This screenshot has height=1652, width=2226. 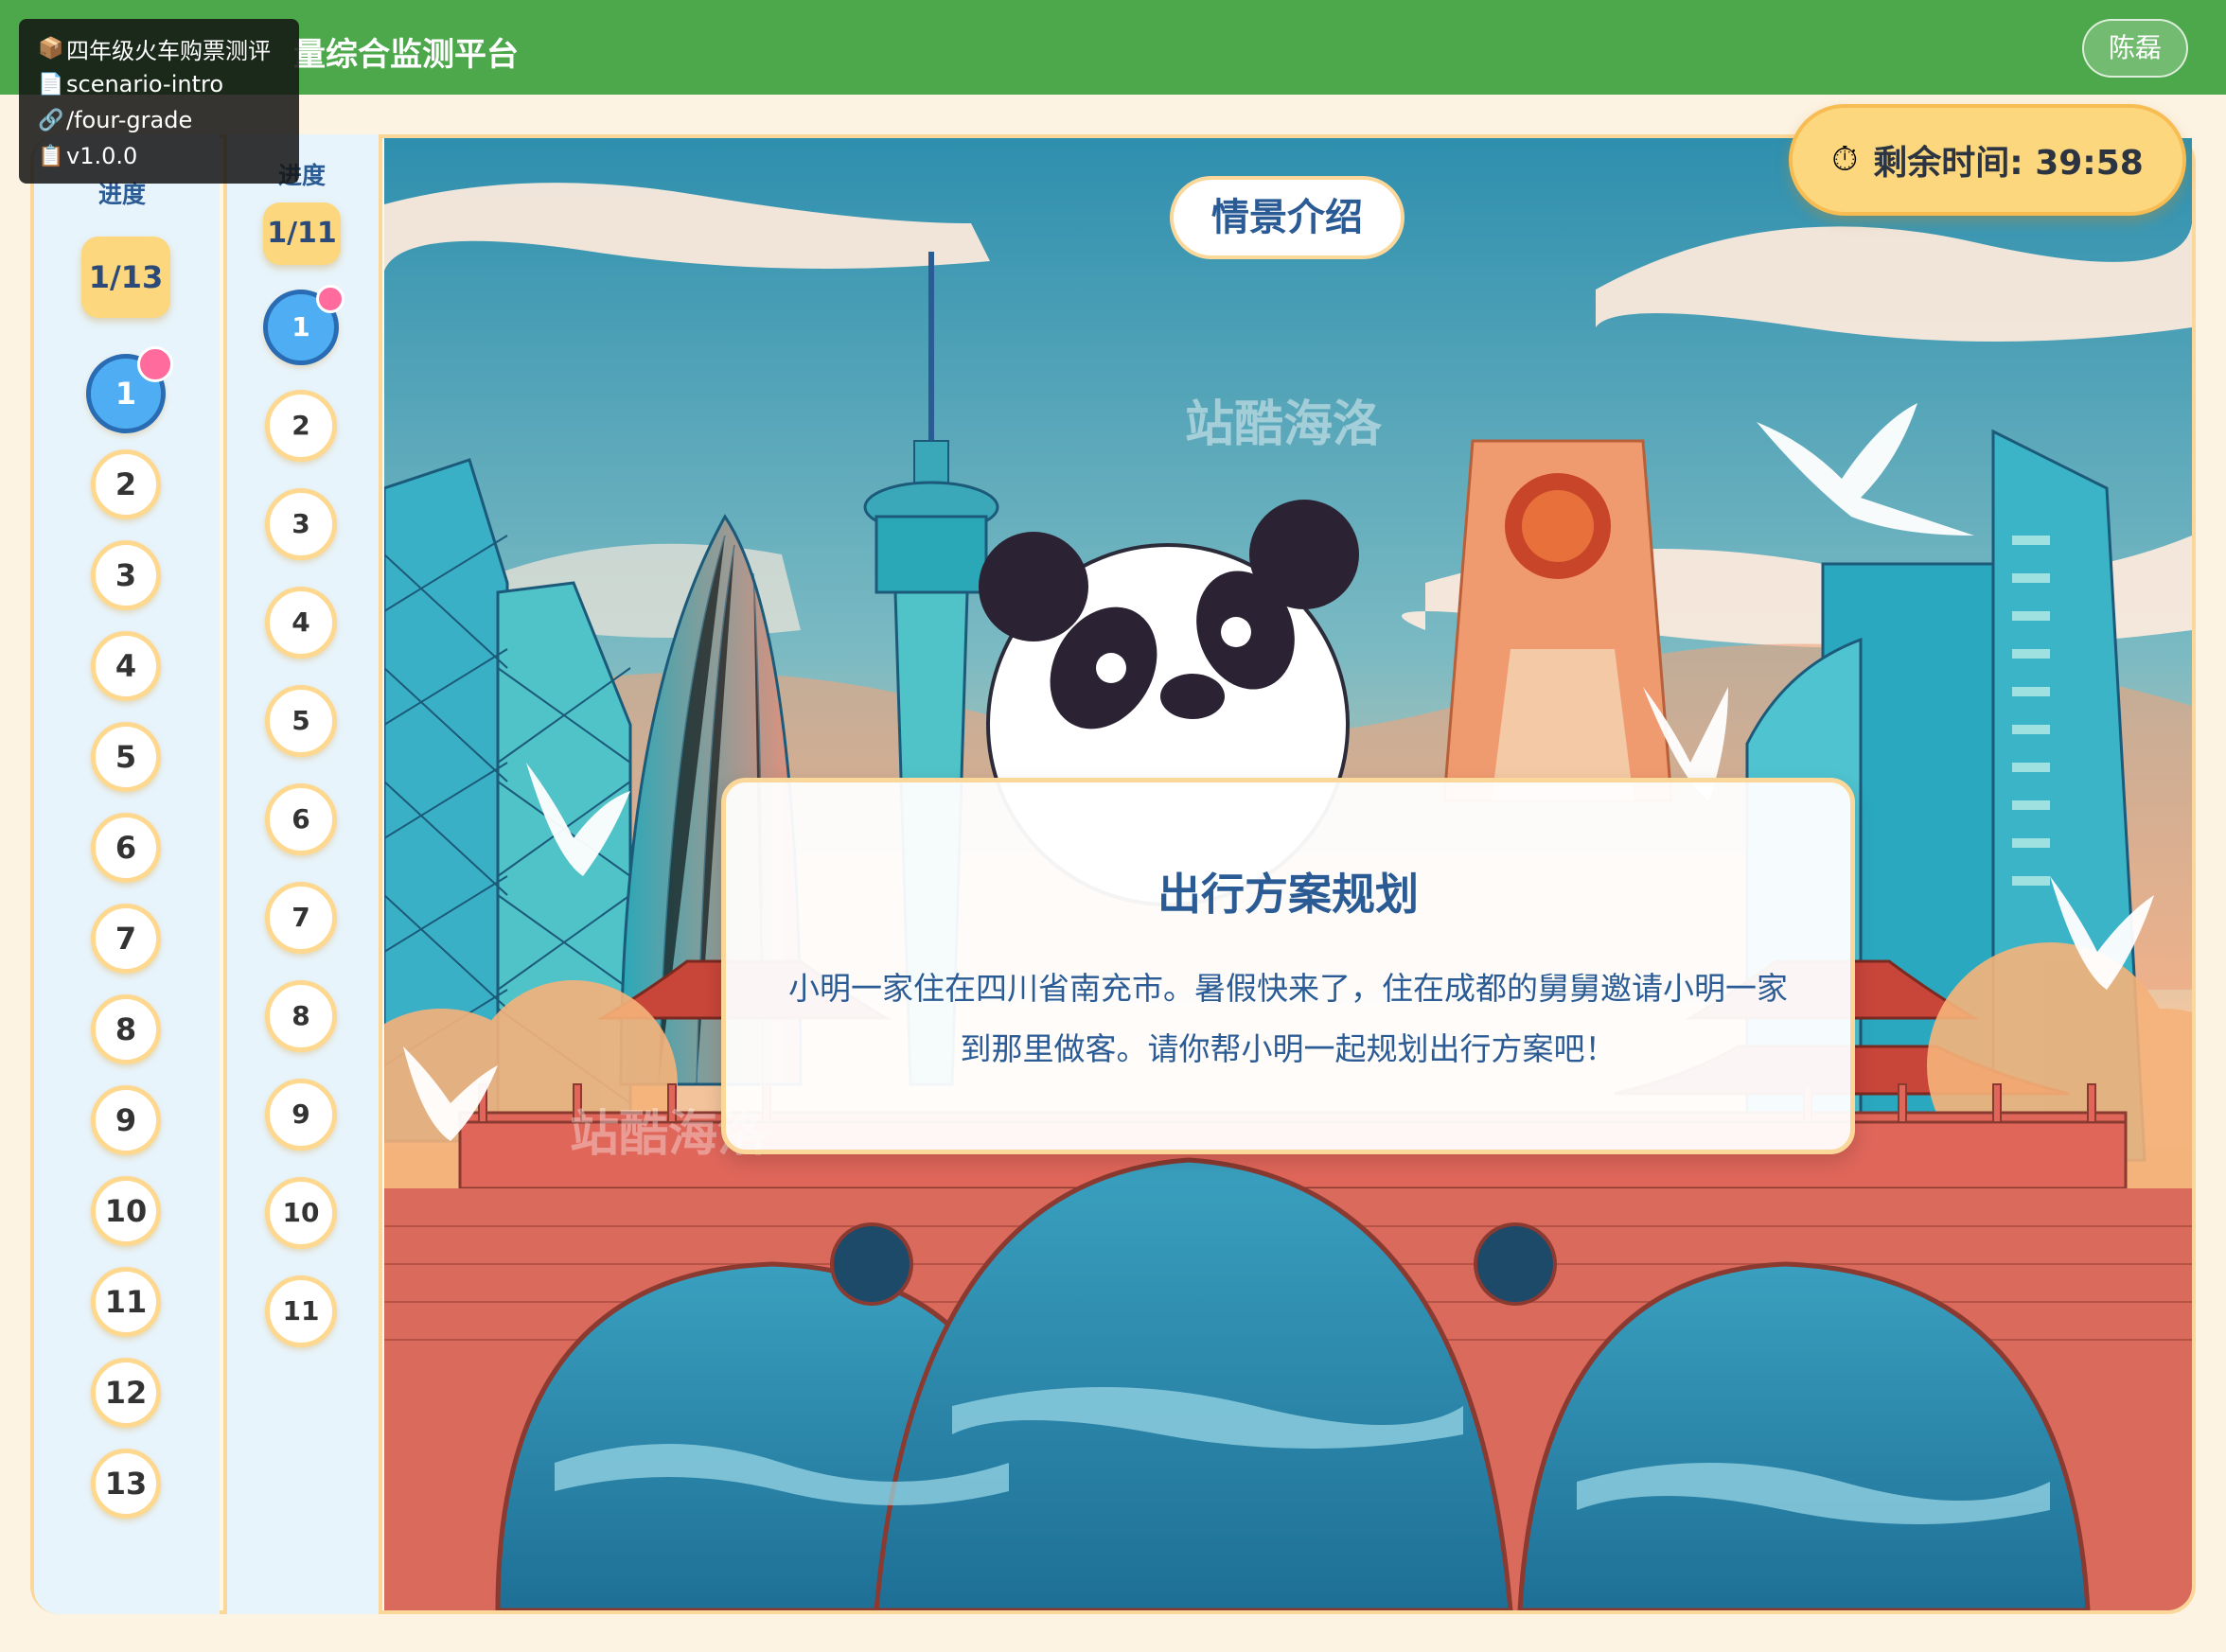 I want to click on timer-text: 剩余时间: 39:58, so click(x=2008, y=163).